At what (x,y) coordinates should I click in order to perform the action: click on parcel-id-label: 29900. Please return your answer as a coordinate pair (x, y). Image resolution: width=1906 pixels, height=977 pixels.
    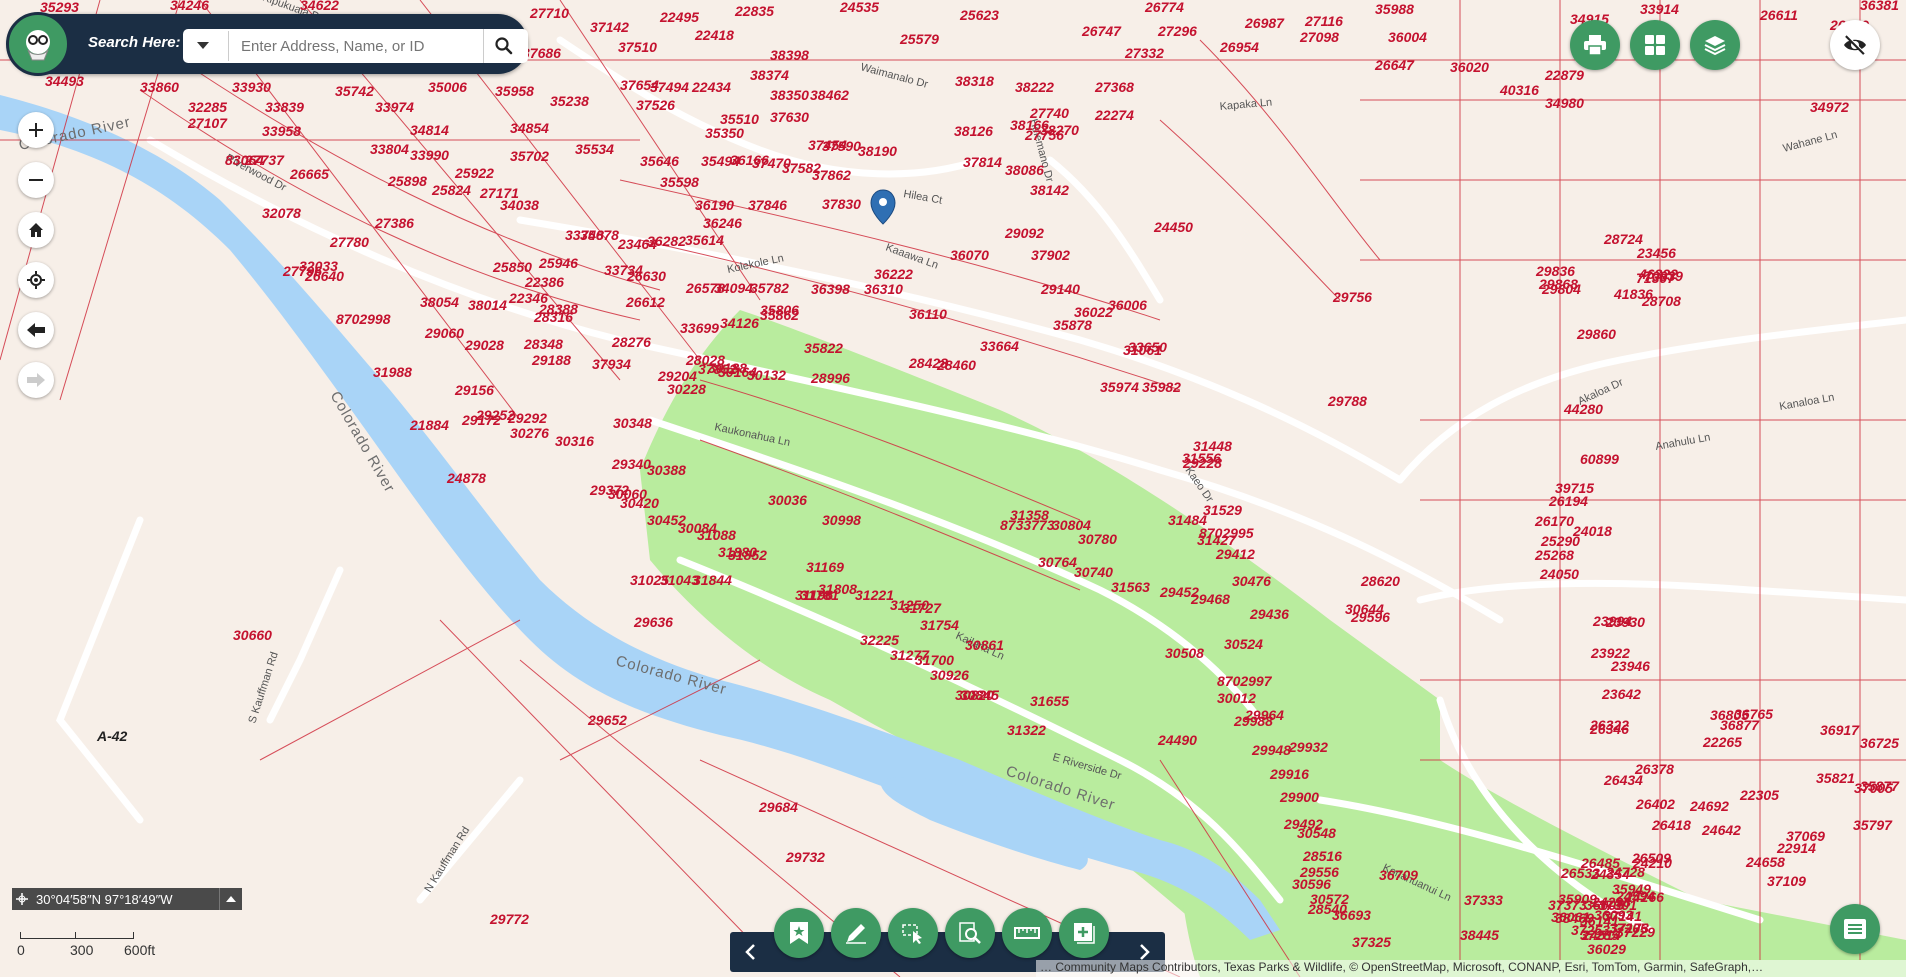
    Looking at the image, I should click on (1299, 797).